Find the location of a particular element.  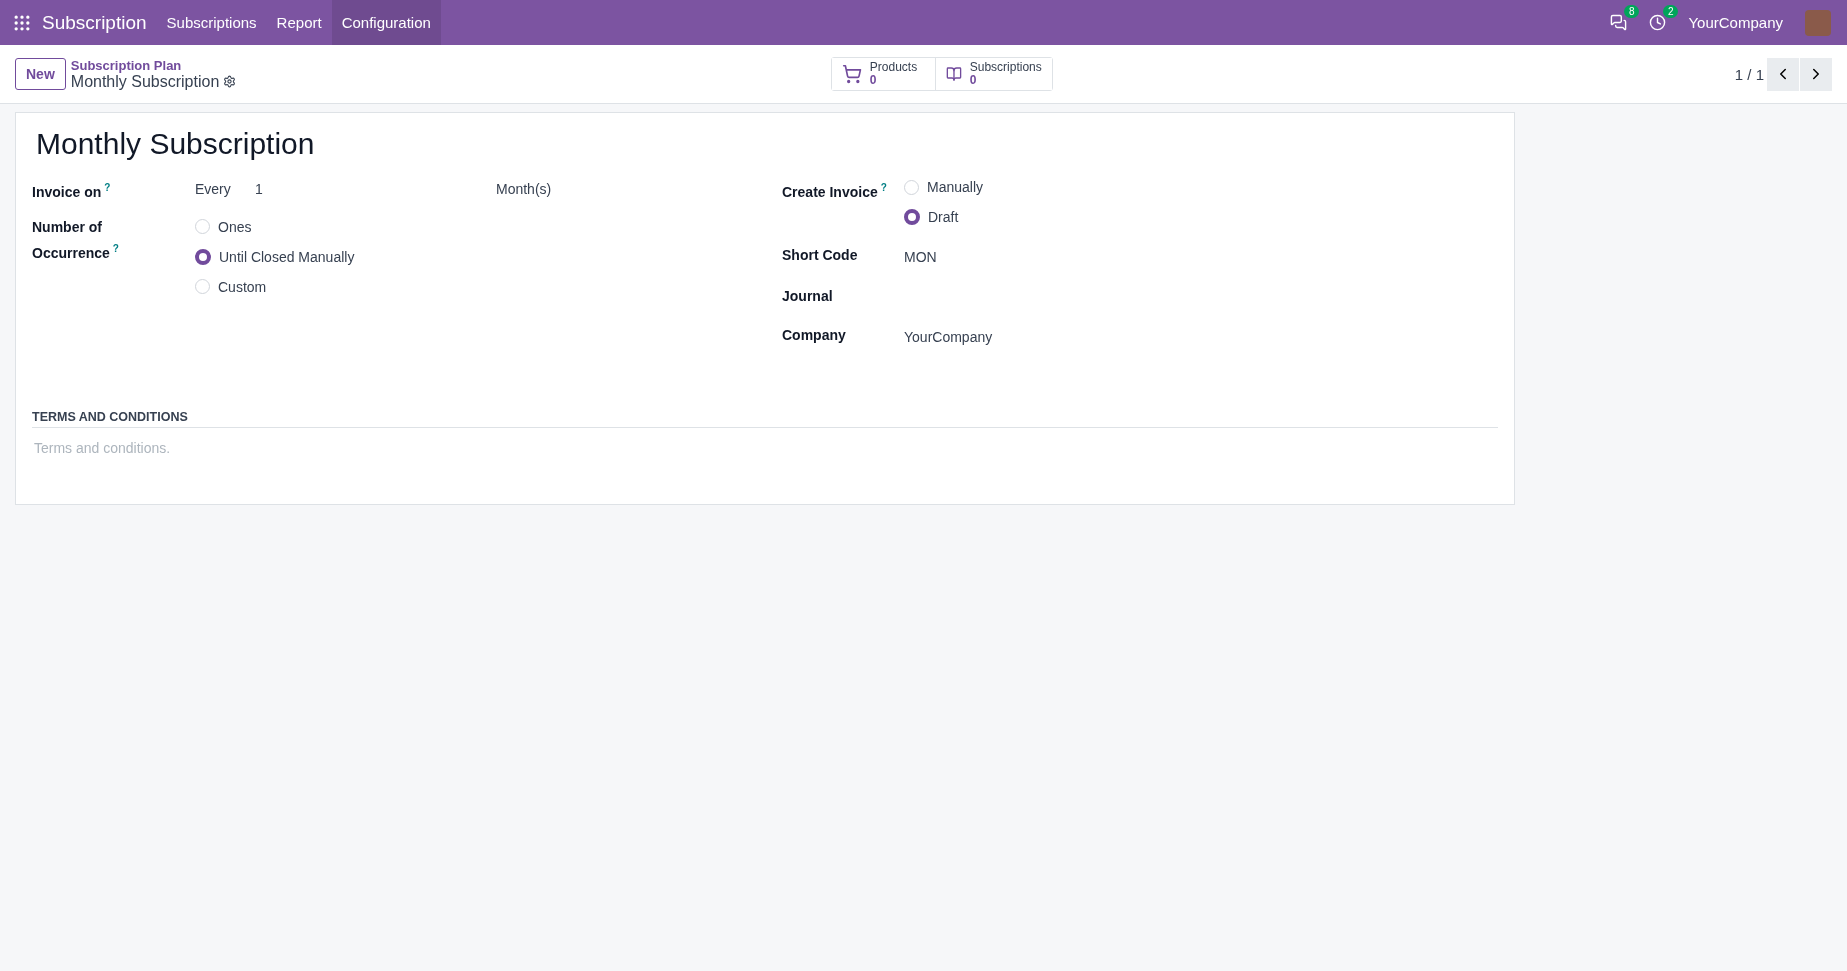

app-name: Subscription is located at coordinates (94, 22).